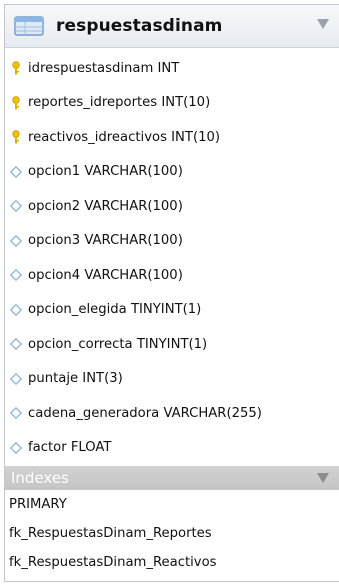  Describe the element at coordinates (172, 562) in the screenshot. I see `index-item: fk_RespuestasDinam_Reactivos` at that location.